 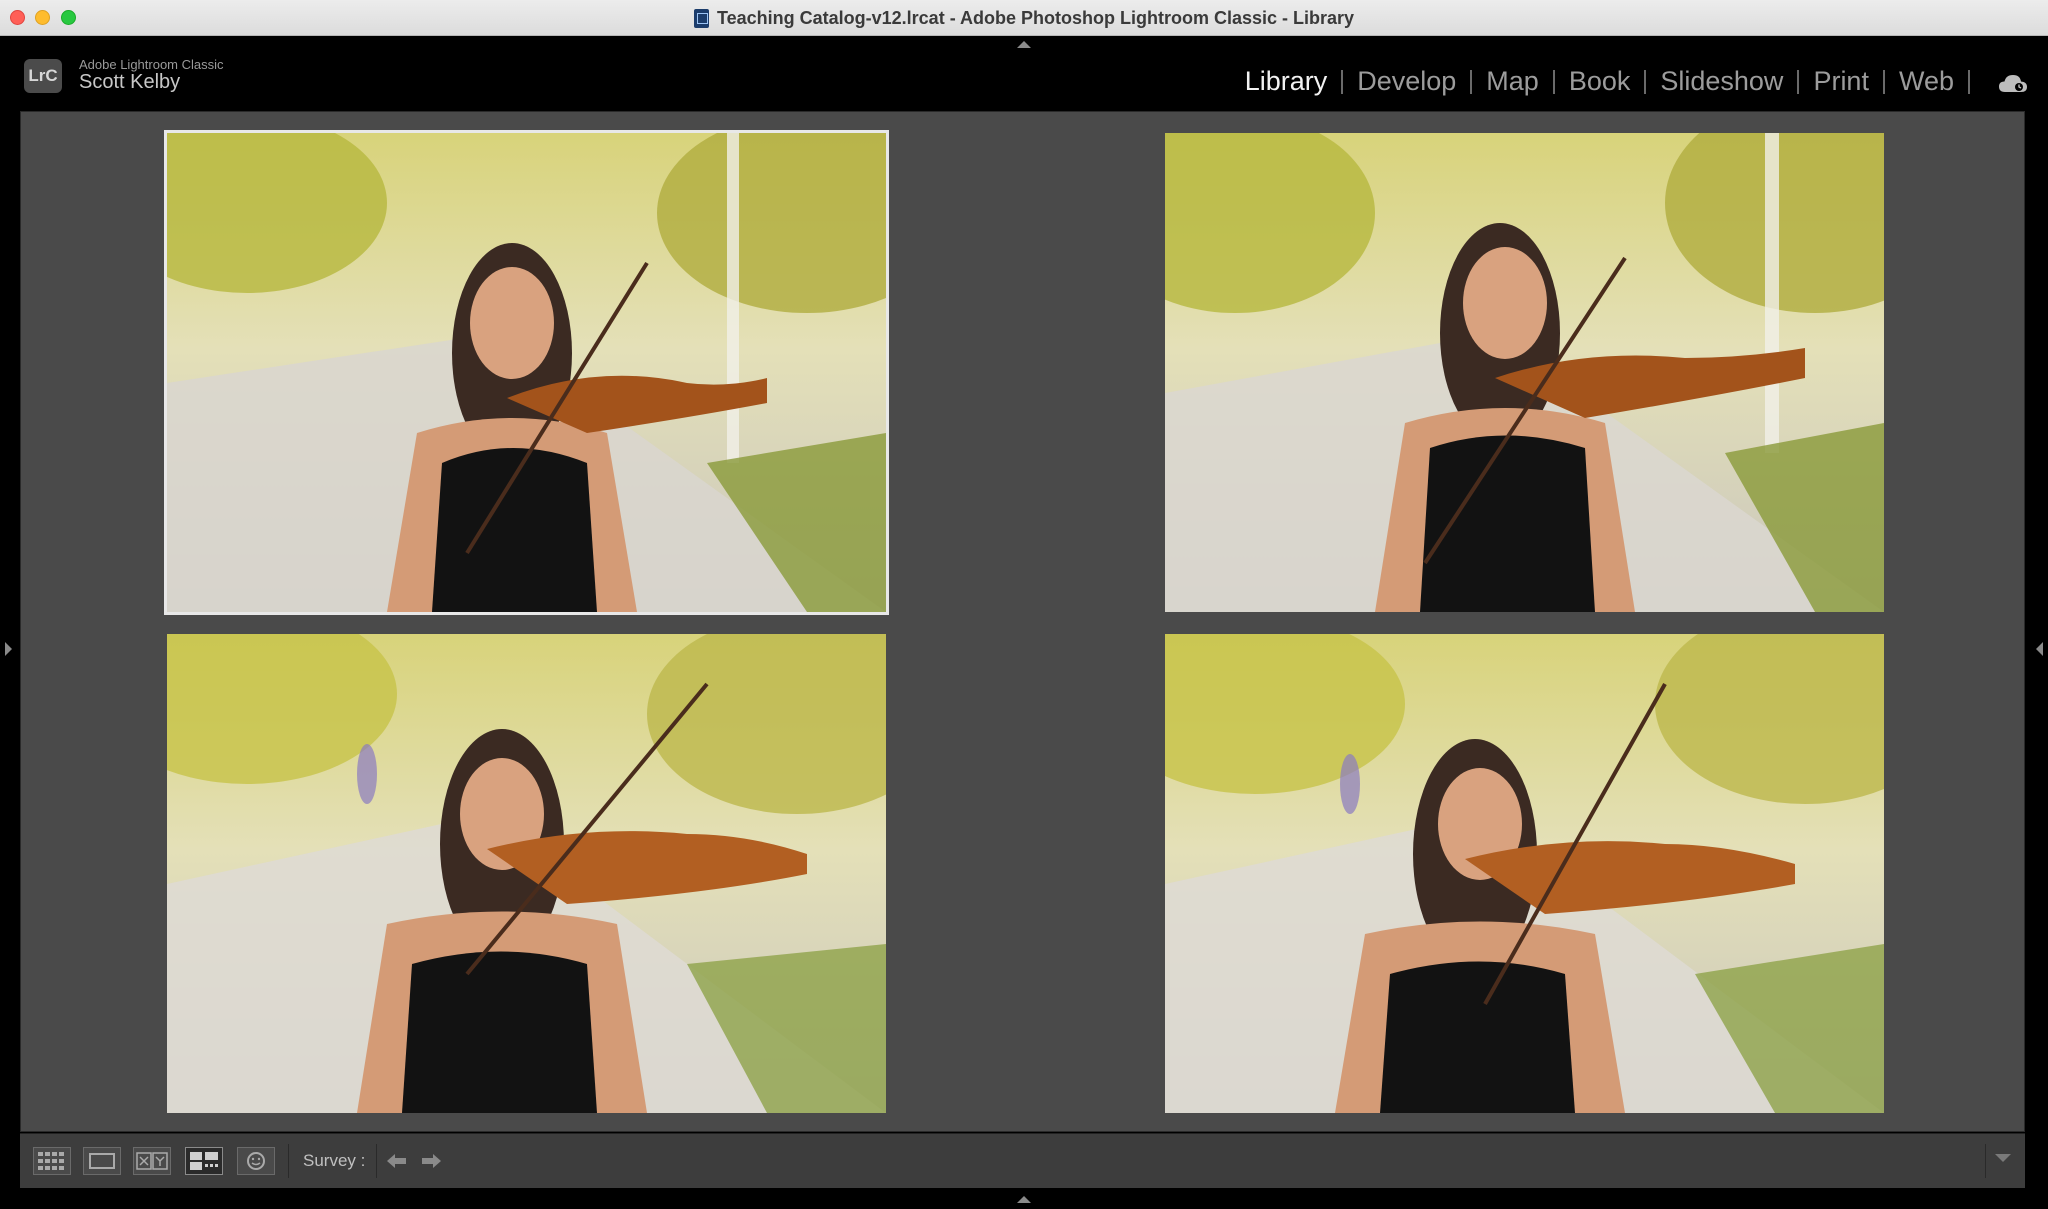 What do you see at coordinates (431, 1161) in the screenshot?
I see `next-photo-arrow-icon` at bounding box center [431, 1161].